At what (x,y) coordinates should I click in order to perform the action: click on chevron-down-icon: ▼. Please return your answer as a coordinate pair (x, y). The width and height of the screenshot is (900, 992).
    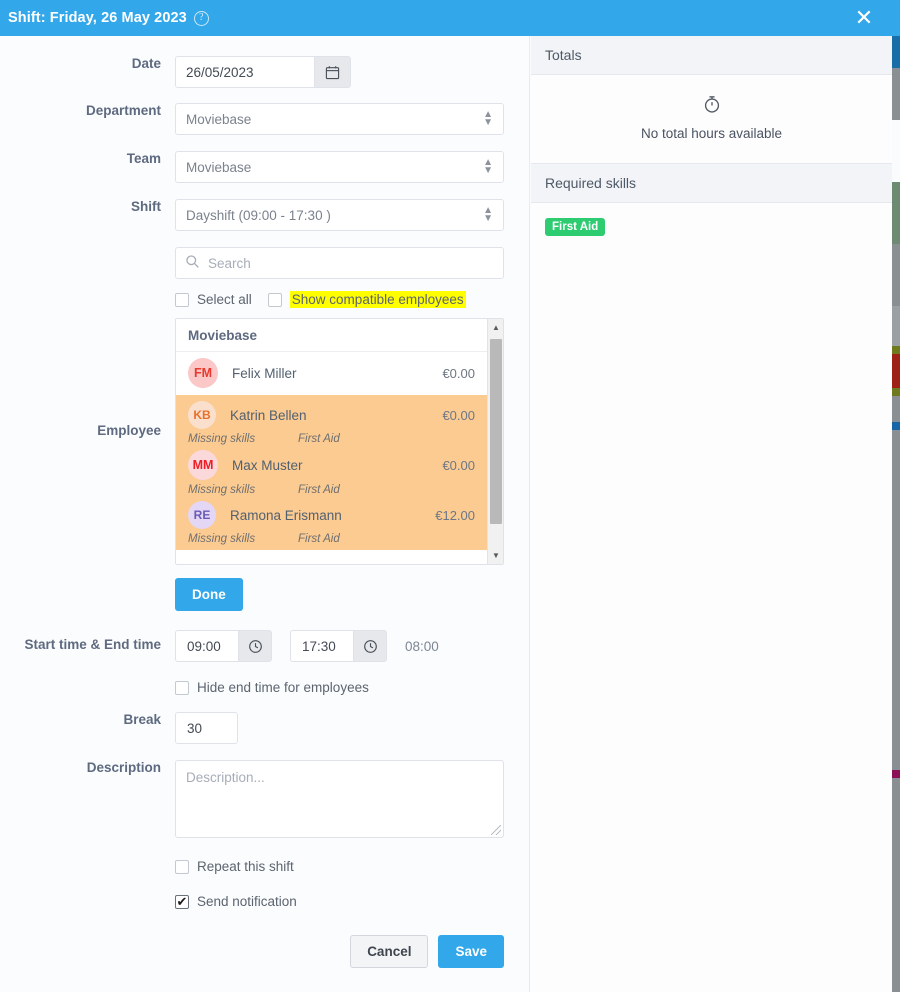
    Looking at the image, I should click on (495, 555).